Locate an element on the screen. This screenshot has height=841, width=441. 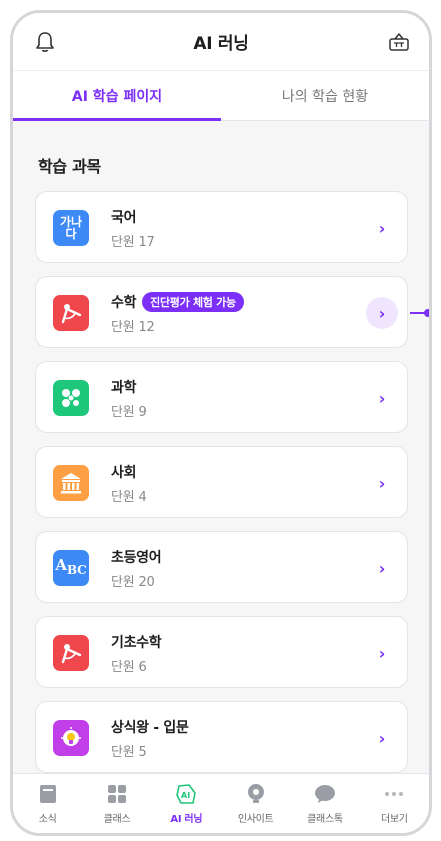
subject-card-english: A B C 초등영어 단원 20 › is located at coordinates (221, 567).